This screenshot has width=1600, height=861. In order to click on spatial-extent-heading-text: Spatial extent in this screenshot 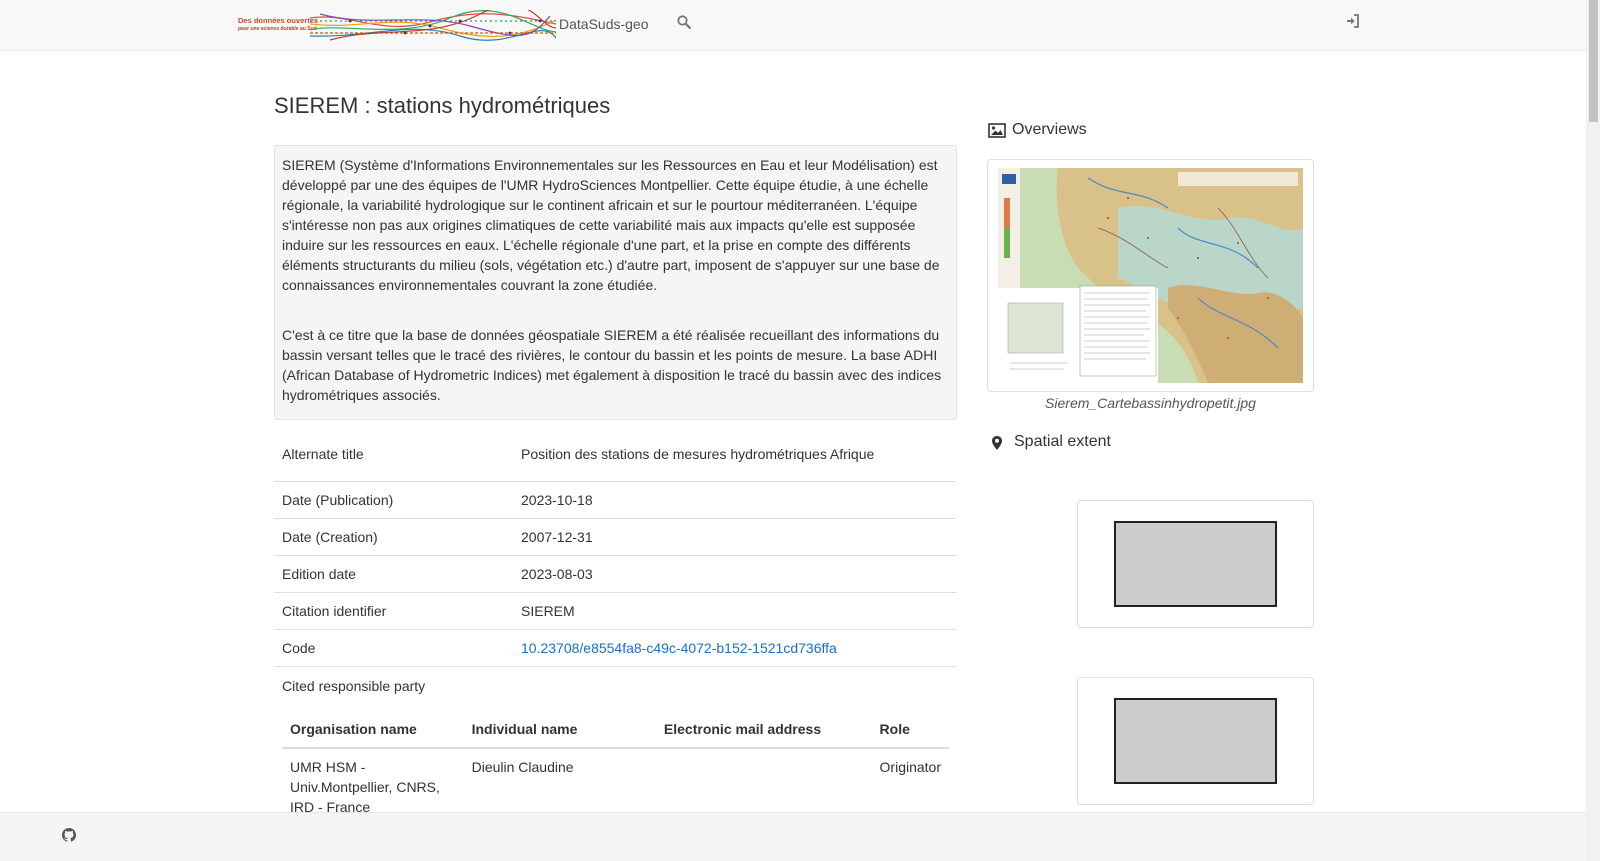, I will do `click(1062, 441)`.